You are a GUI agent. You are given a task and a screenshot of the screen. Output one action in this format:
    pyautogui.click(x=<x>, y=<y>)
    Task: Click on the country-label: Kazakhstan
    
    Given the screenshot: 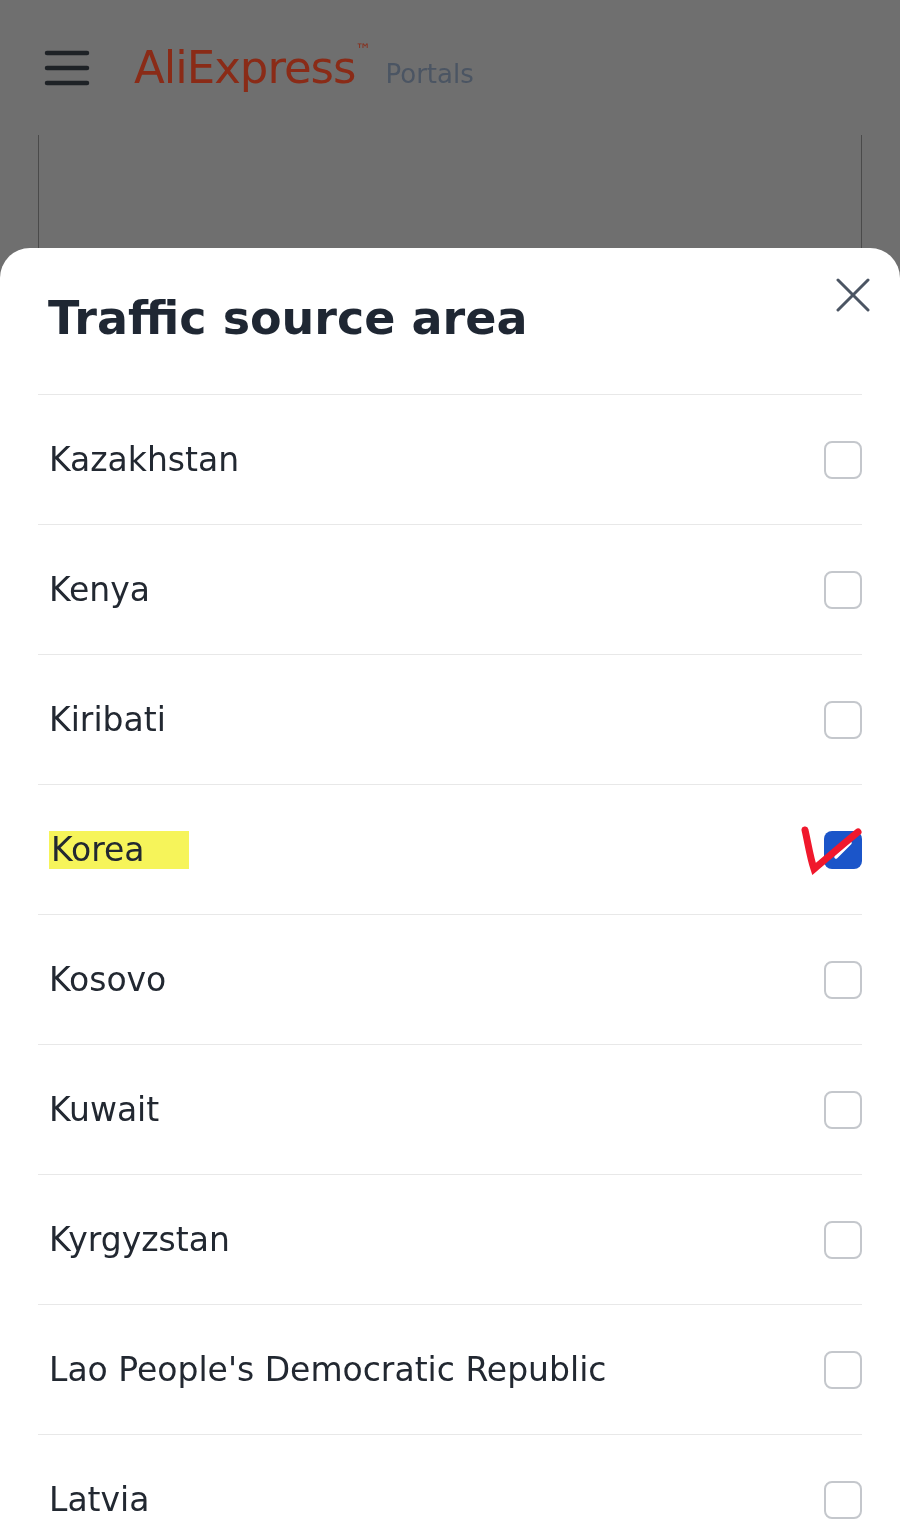 What is the action you would take?
    pyautogui.click(x=144, y=459)
    